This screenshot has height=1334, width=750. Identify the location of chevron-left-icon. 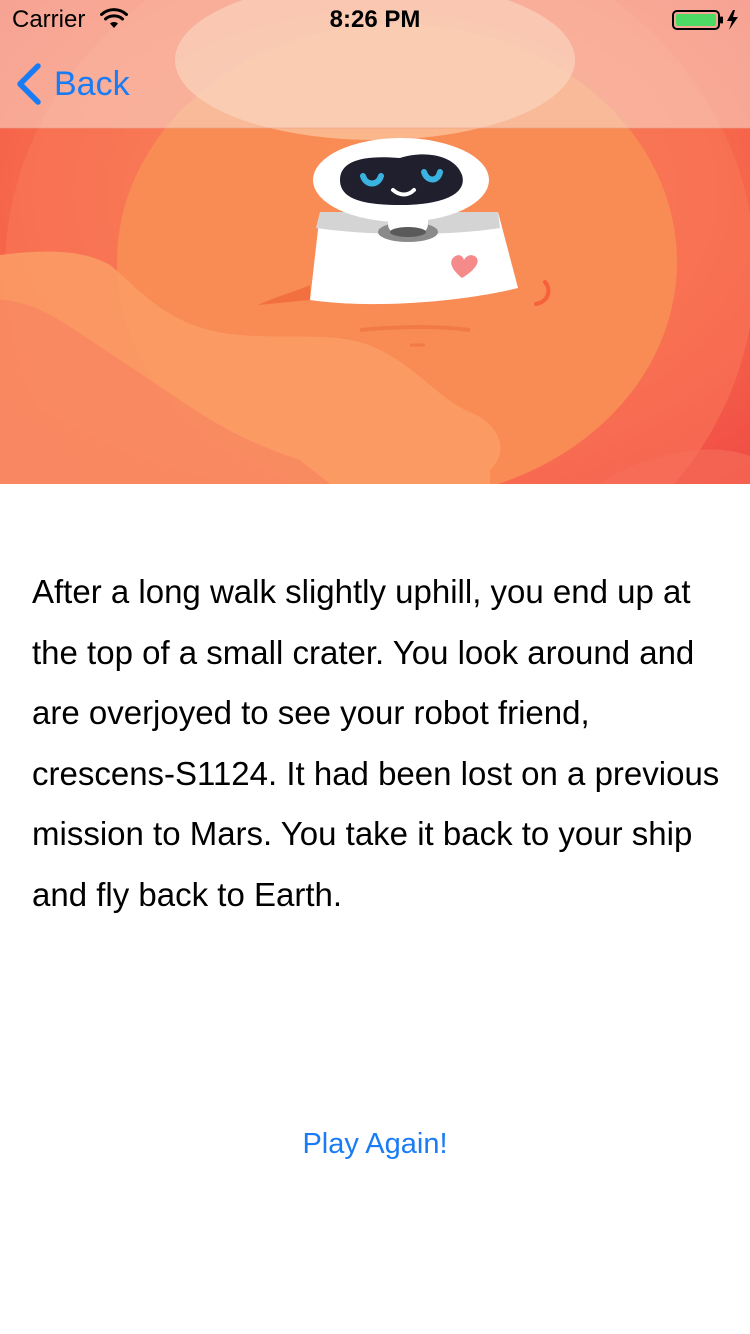
(29, 84).